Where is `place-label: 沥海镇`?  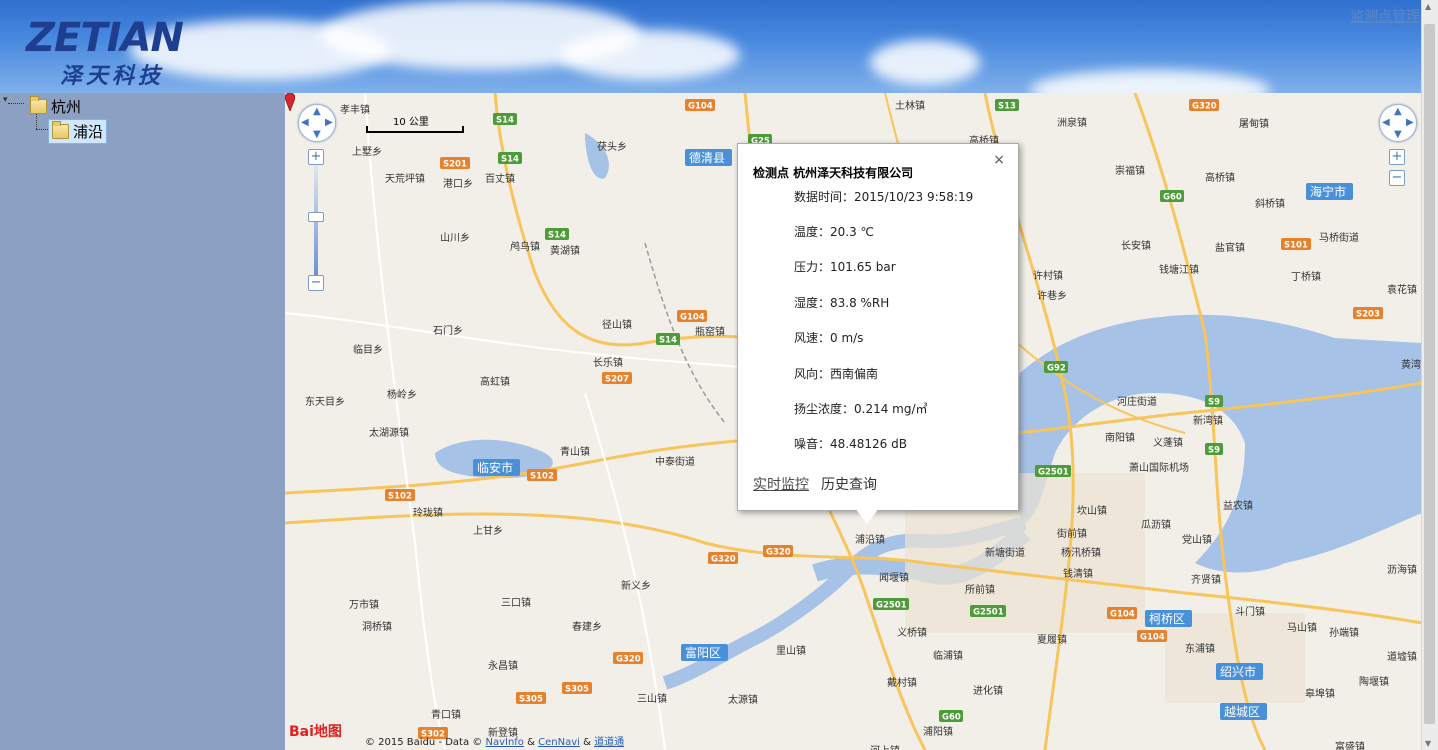
place-label: 沥海镇 is located at coordinates (1402, 569).